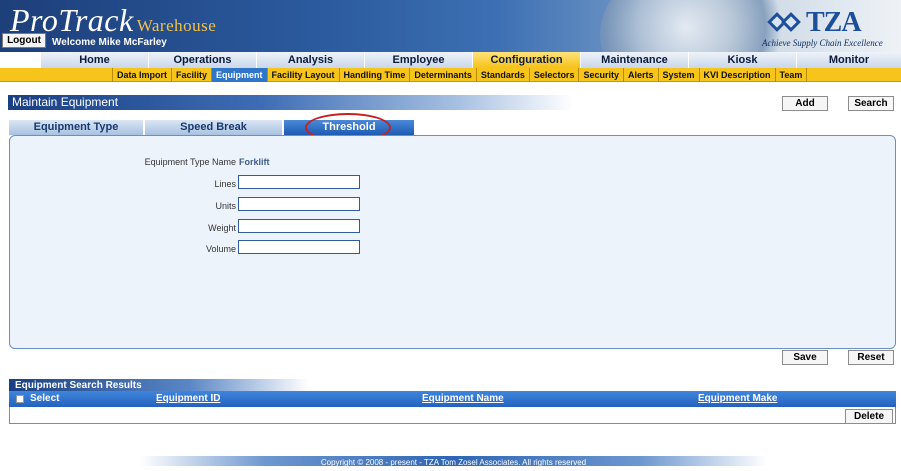 Image resolution: width=901 pixels, height=471 pixels. Describe the element at coordinates (254, 162) in the screenshot. I see `equipment-type-value: Forklift` at that location.